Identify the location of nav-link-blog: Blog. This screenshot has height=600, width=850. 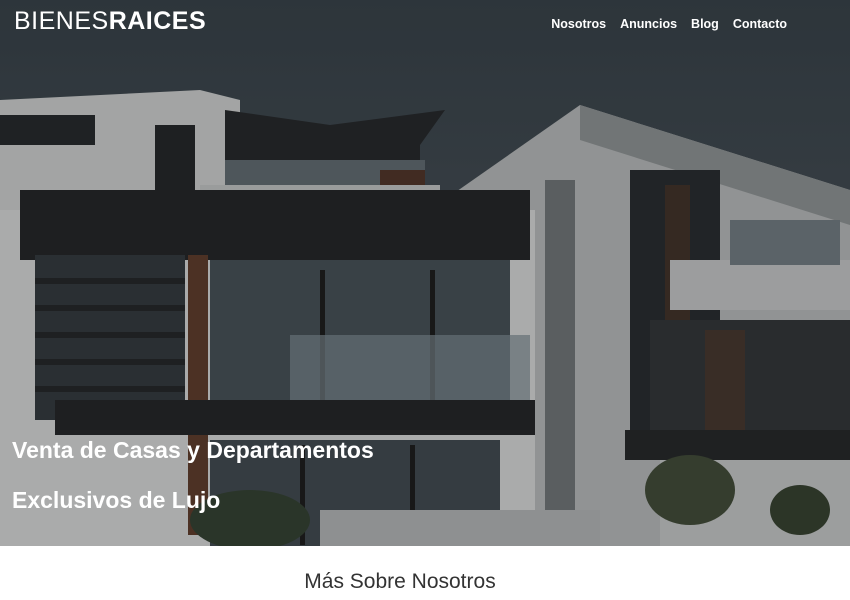
(705, 24).